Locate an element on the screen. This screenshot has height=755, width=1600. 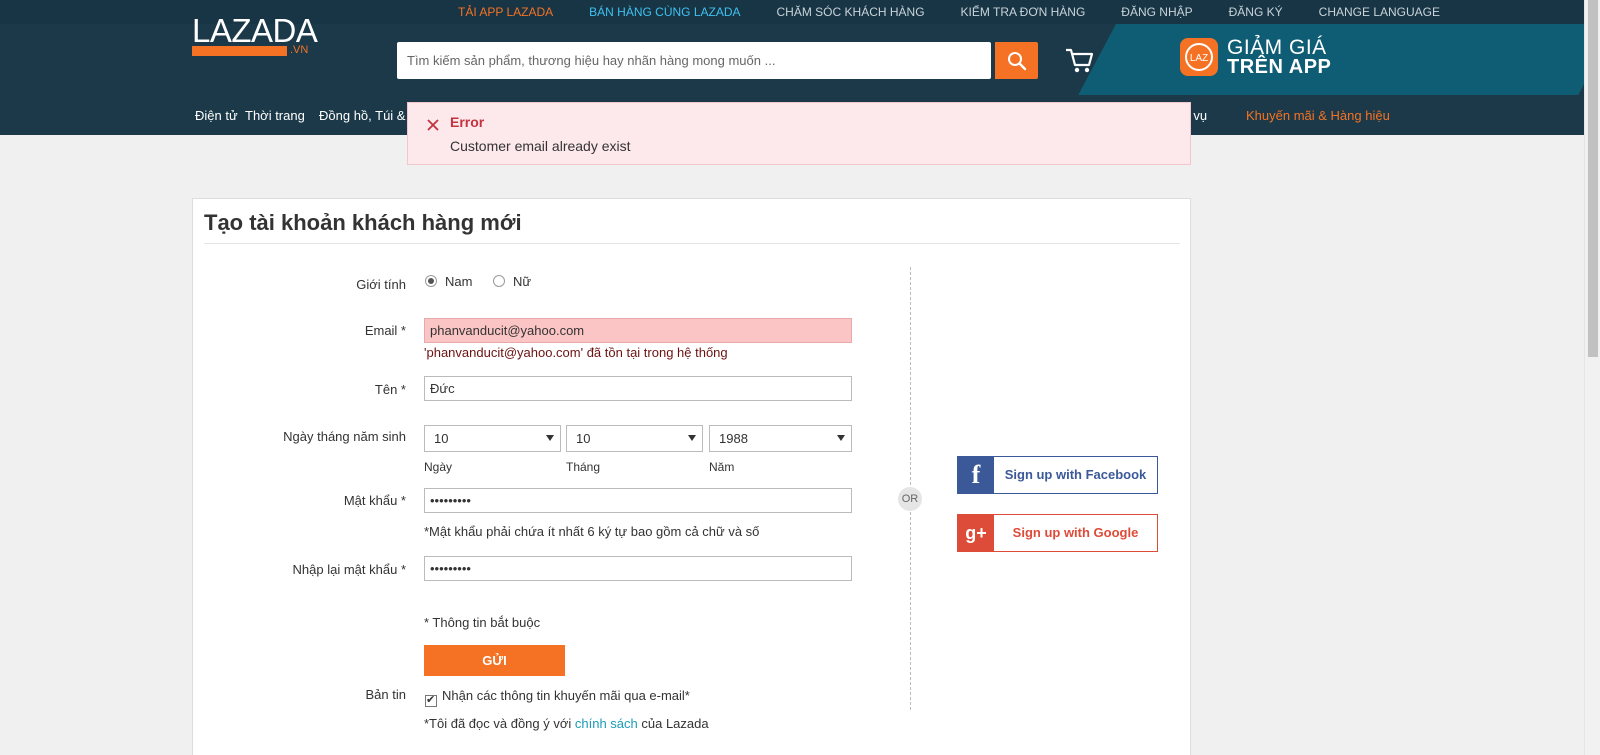
gender-male-radio is located at coordinates (431, 281).